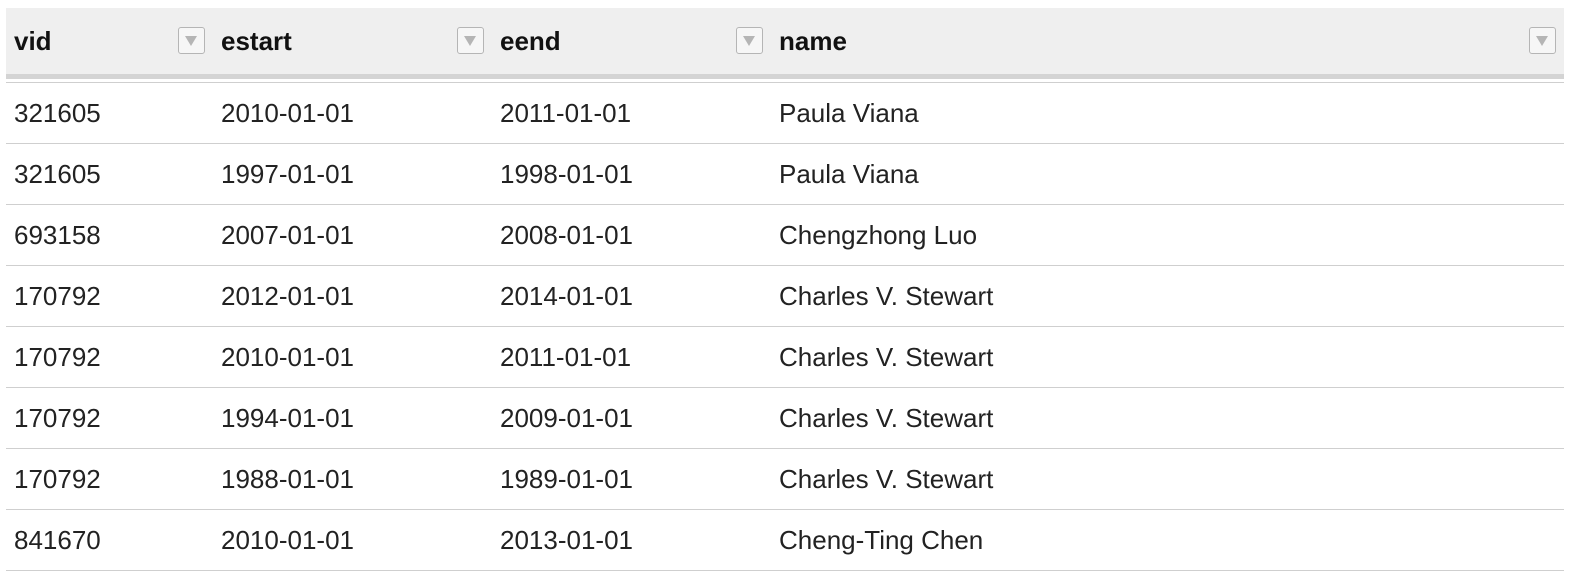  I want to click on cell-eend: 2014-01-01, so click(631, 296).